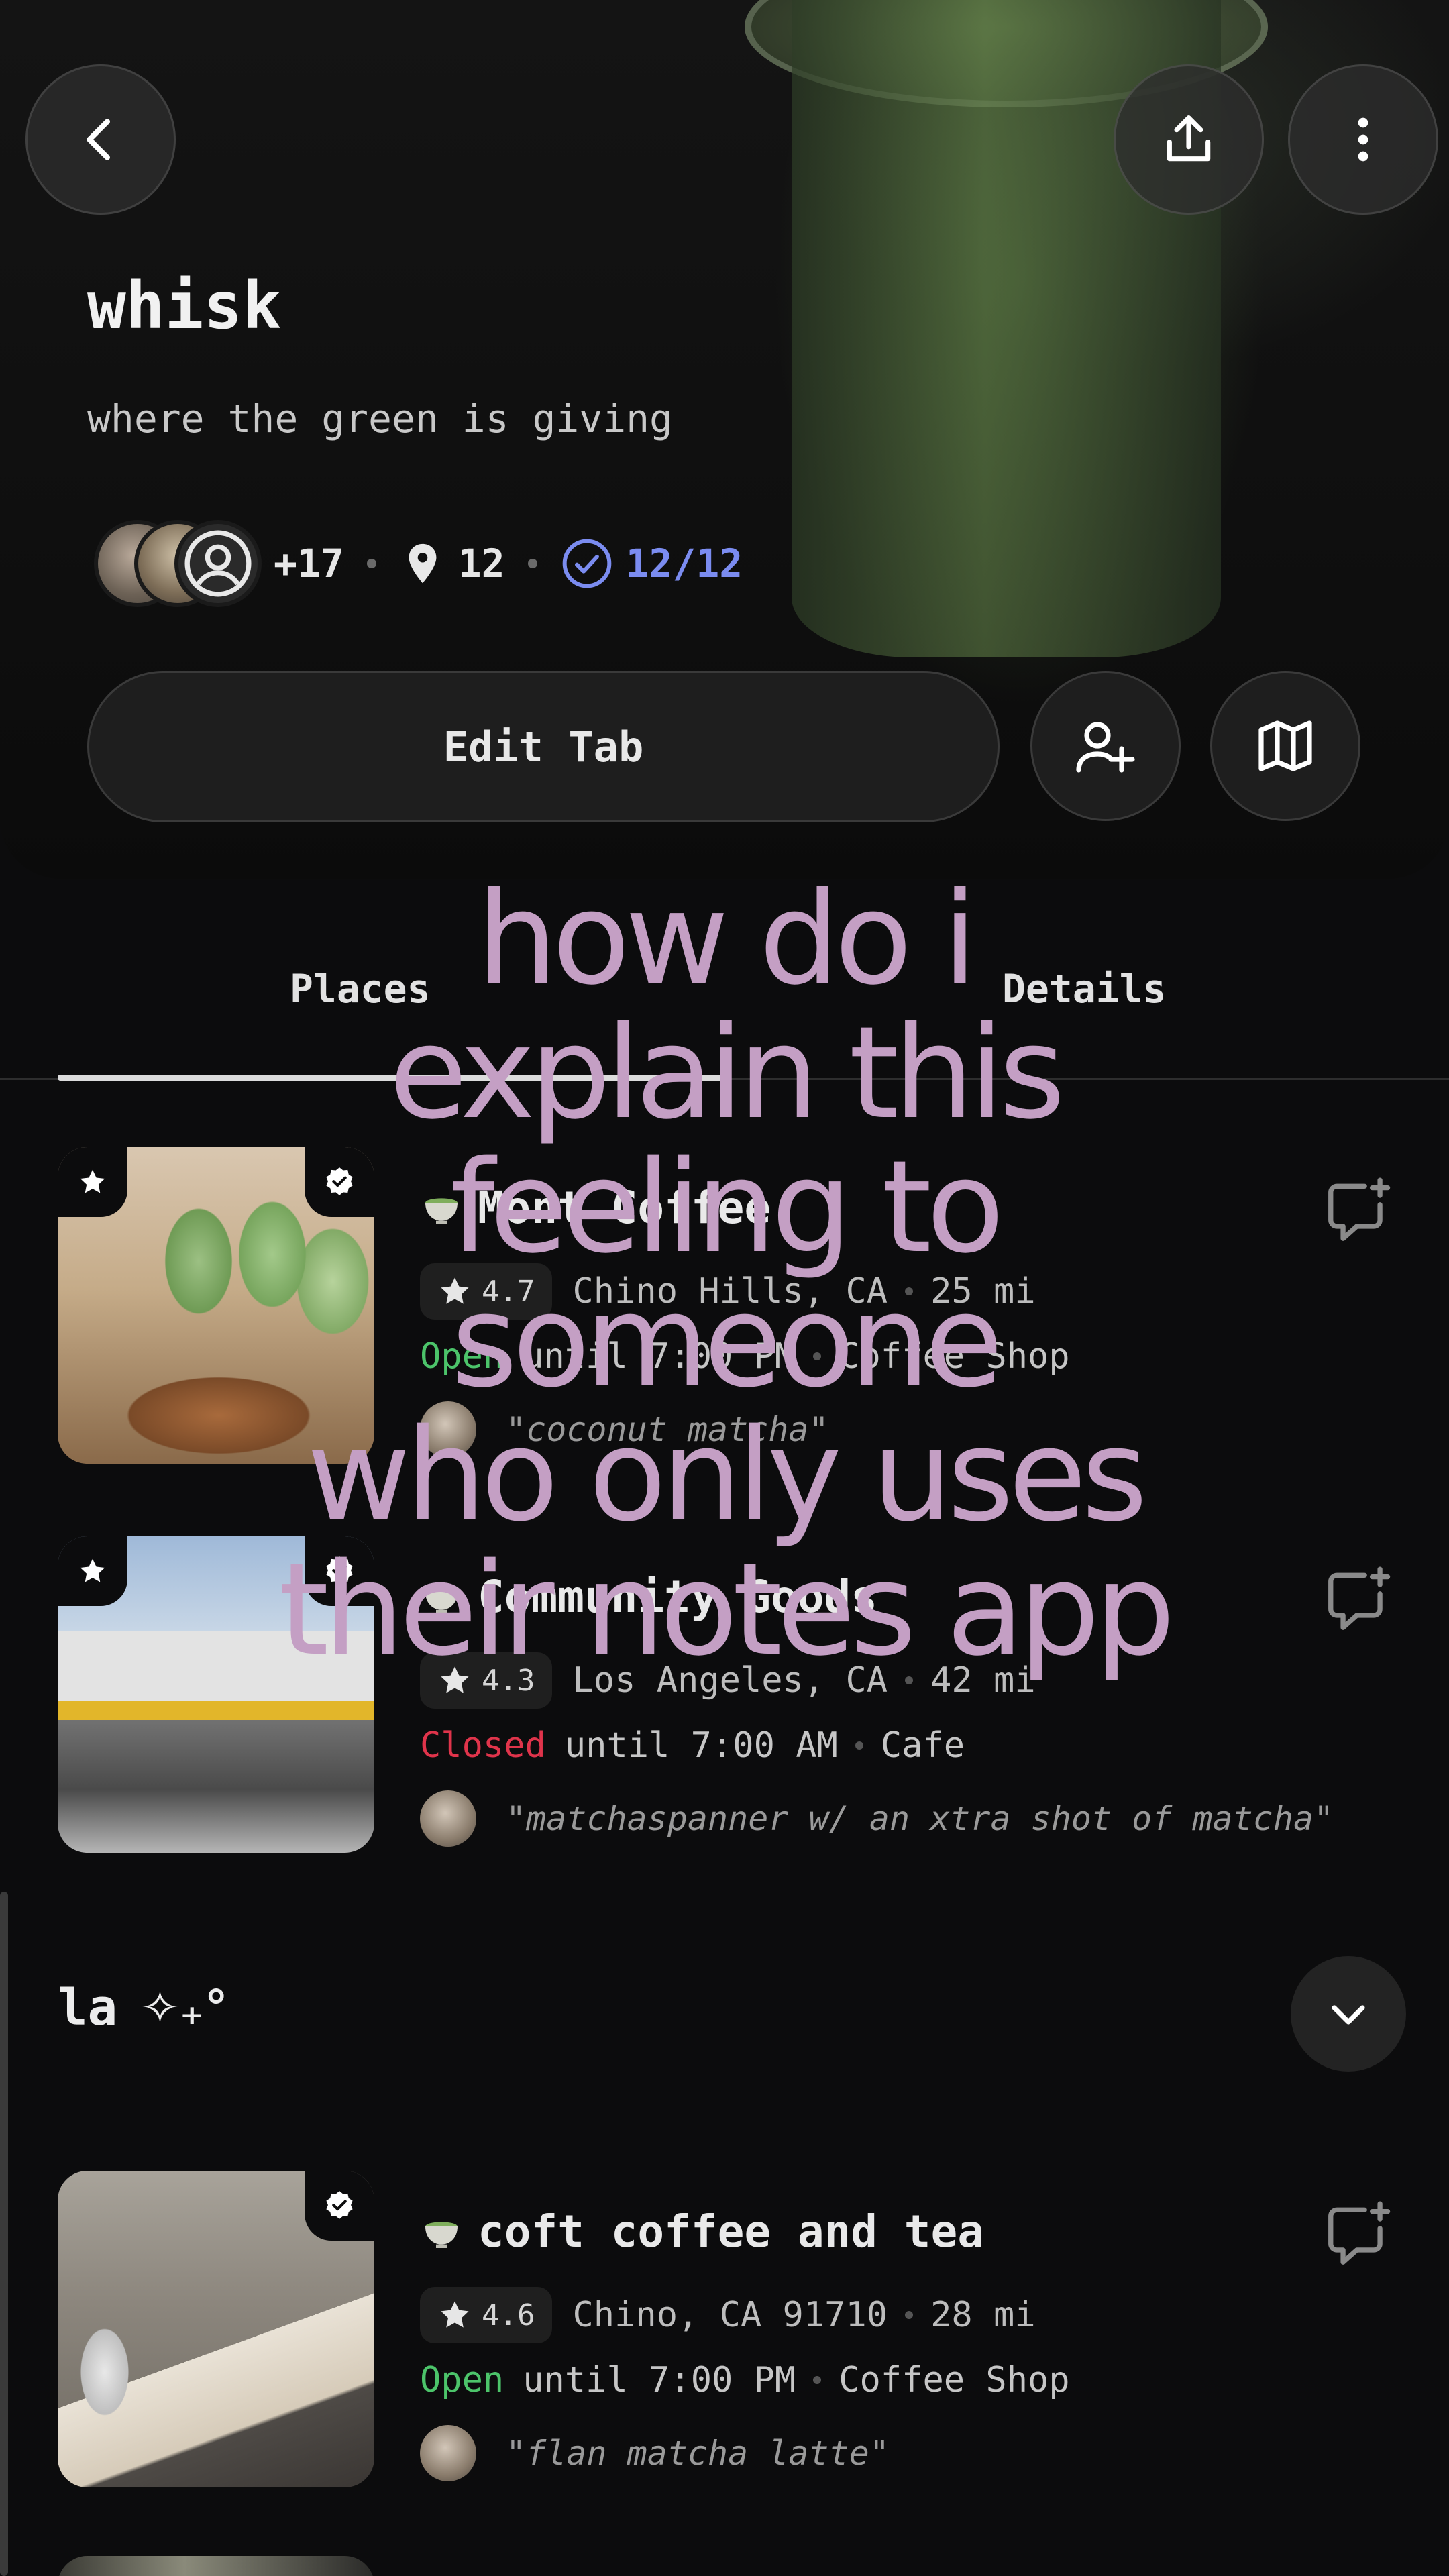 Image resolution: width=1449 pixels, height=2576 pixels. I want to click on place-name: Community Goods, so click(648, 1597).